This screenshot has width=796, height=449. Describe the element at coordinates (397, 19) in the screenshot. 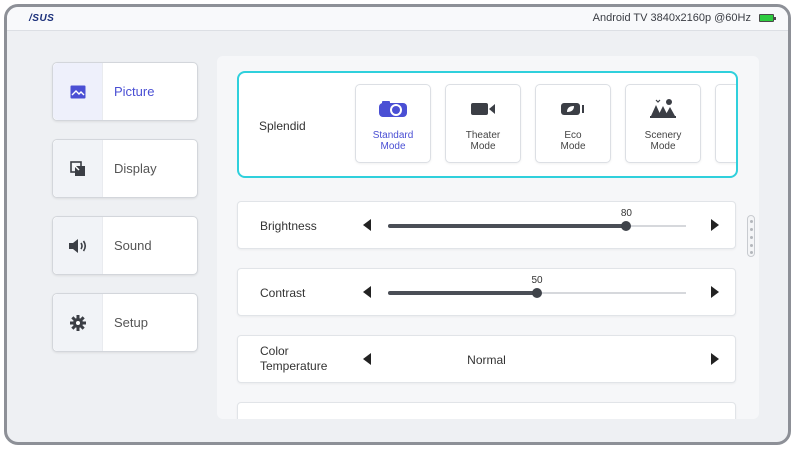

I see `status-bar: /SUS Android TV 3840x2160p @60Hz` at that location.